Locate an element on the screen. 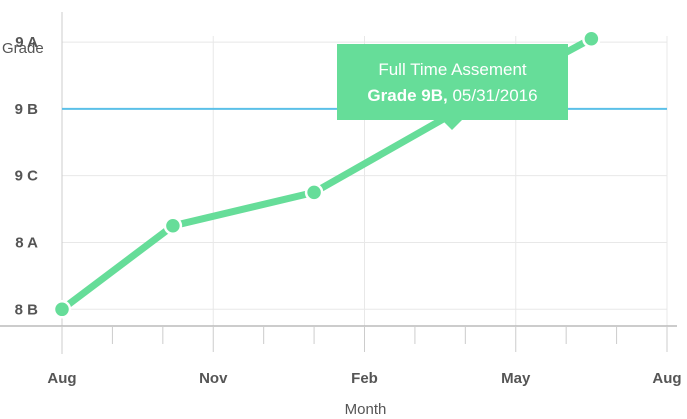  x-tick-label: Feb is located at coordinates (364, 378).